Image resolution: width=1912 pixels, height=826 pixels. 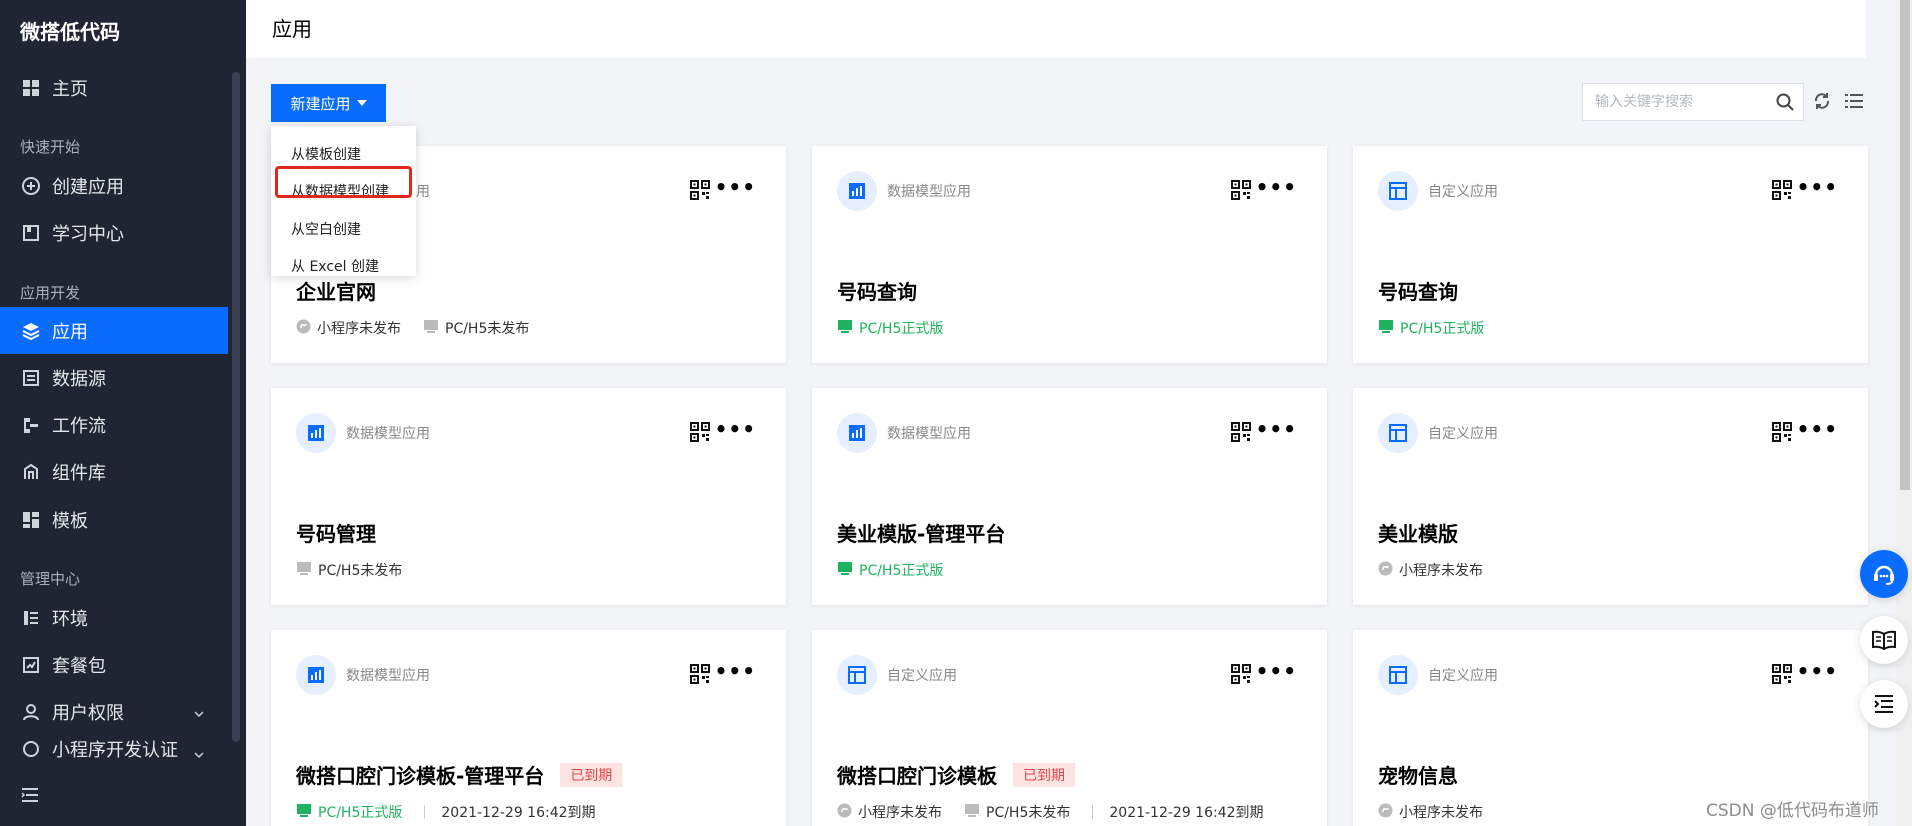 I want to click on outline-button, so click(x=1884, y=704).